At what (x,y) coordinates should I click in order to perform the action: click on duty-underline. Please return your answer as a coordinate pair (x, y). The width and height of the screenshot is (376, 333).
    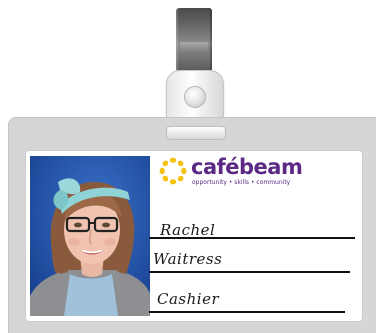
    Looking at the image, I should click on (247, 312).